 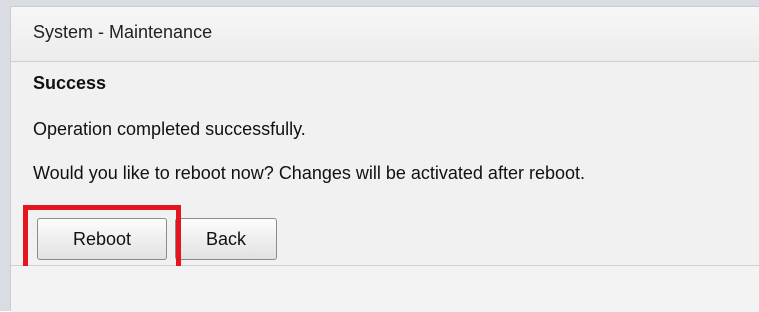 What do you see at coordinates (226, 239) in the screenshot?
I see `back-button: Back` at bounding box center [226, 239].